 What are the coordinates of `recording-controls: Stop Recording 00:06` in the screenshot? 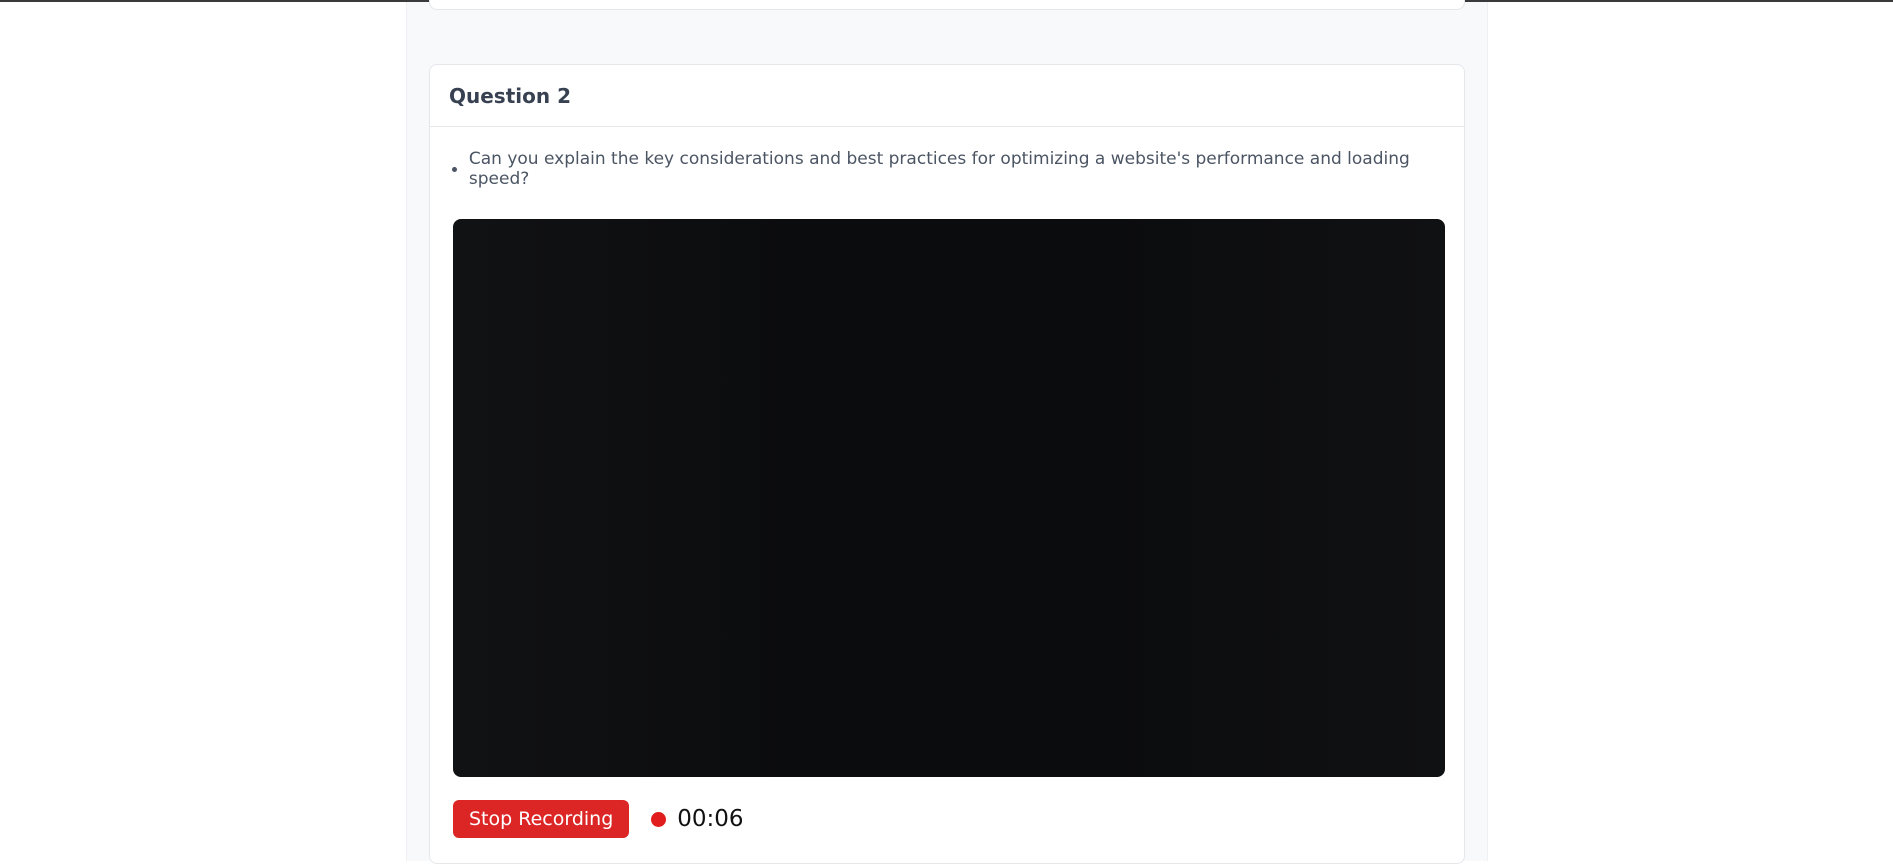 It's located at (598, 819).